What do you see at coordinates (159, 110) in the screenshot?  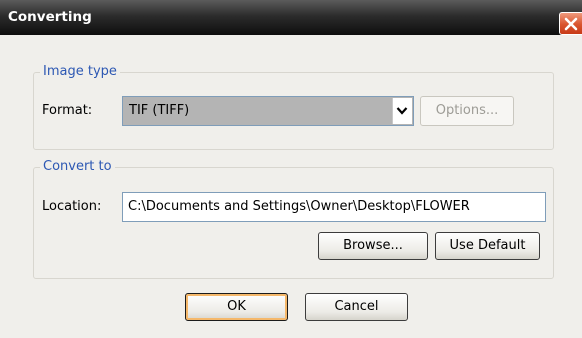 I see `format-value: TIF (TIFF)` at bounding box center [159, 110].